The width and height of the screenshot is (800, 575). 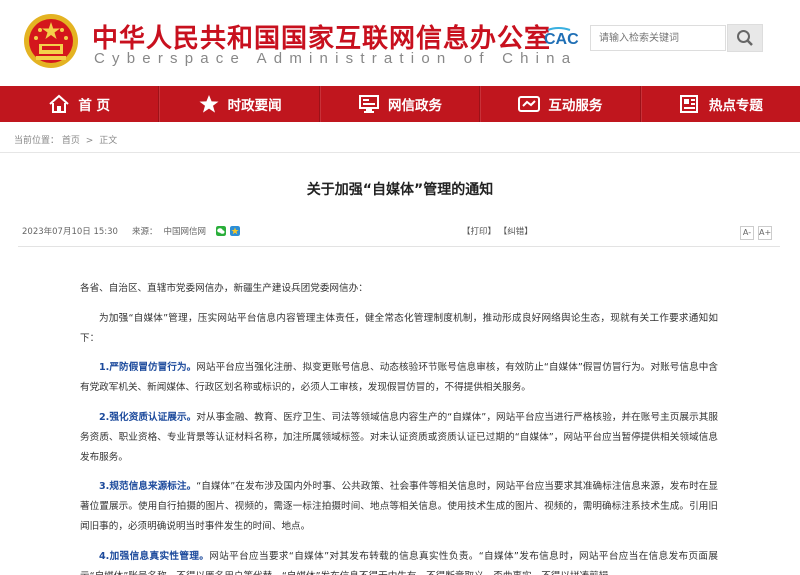 I want to click on nav-item-affairs: 网信政务, so click(x=400, y=104).